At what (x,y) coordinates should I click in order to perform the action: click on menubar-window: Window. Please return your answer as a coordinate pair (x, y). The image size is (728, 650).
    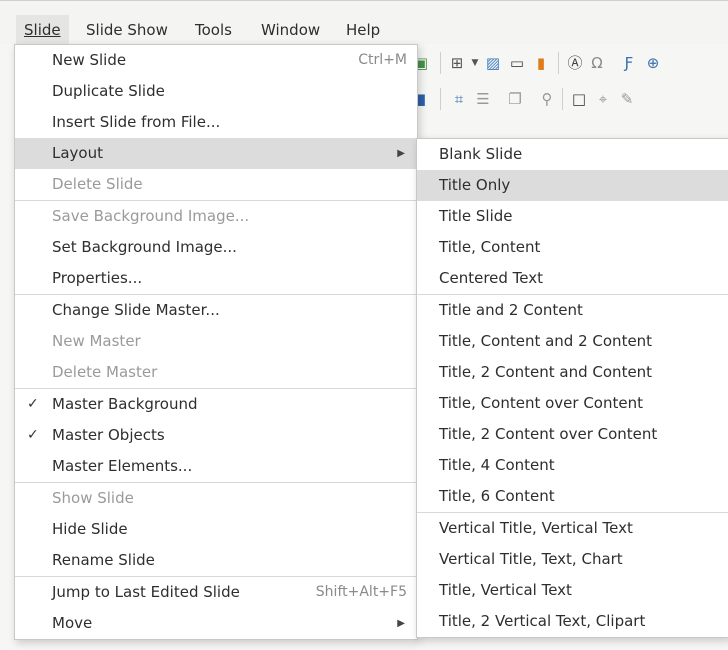
    Looking at the image, I should click on (290, 30).